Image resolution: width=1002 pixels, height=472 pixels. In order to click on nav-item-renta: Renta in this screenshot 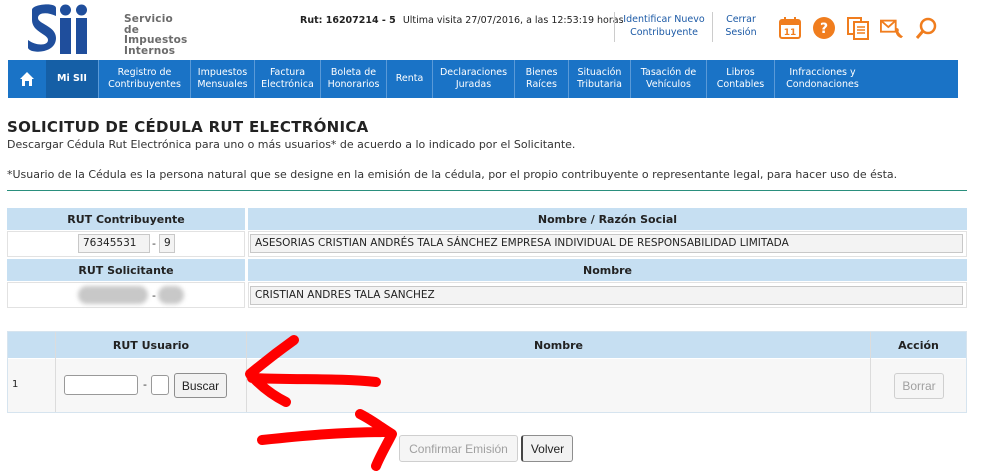, I will do `click(409, 79)`.